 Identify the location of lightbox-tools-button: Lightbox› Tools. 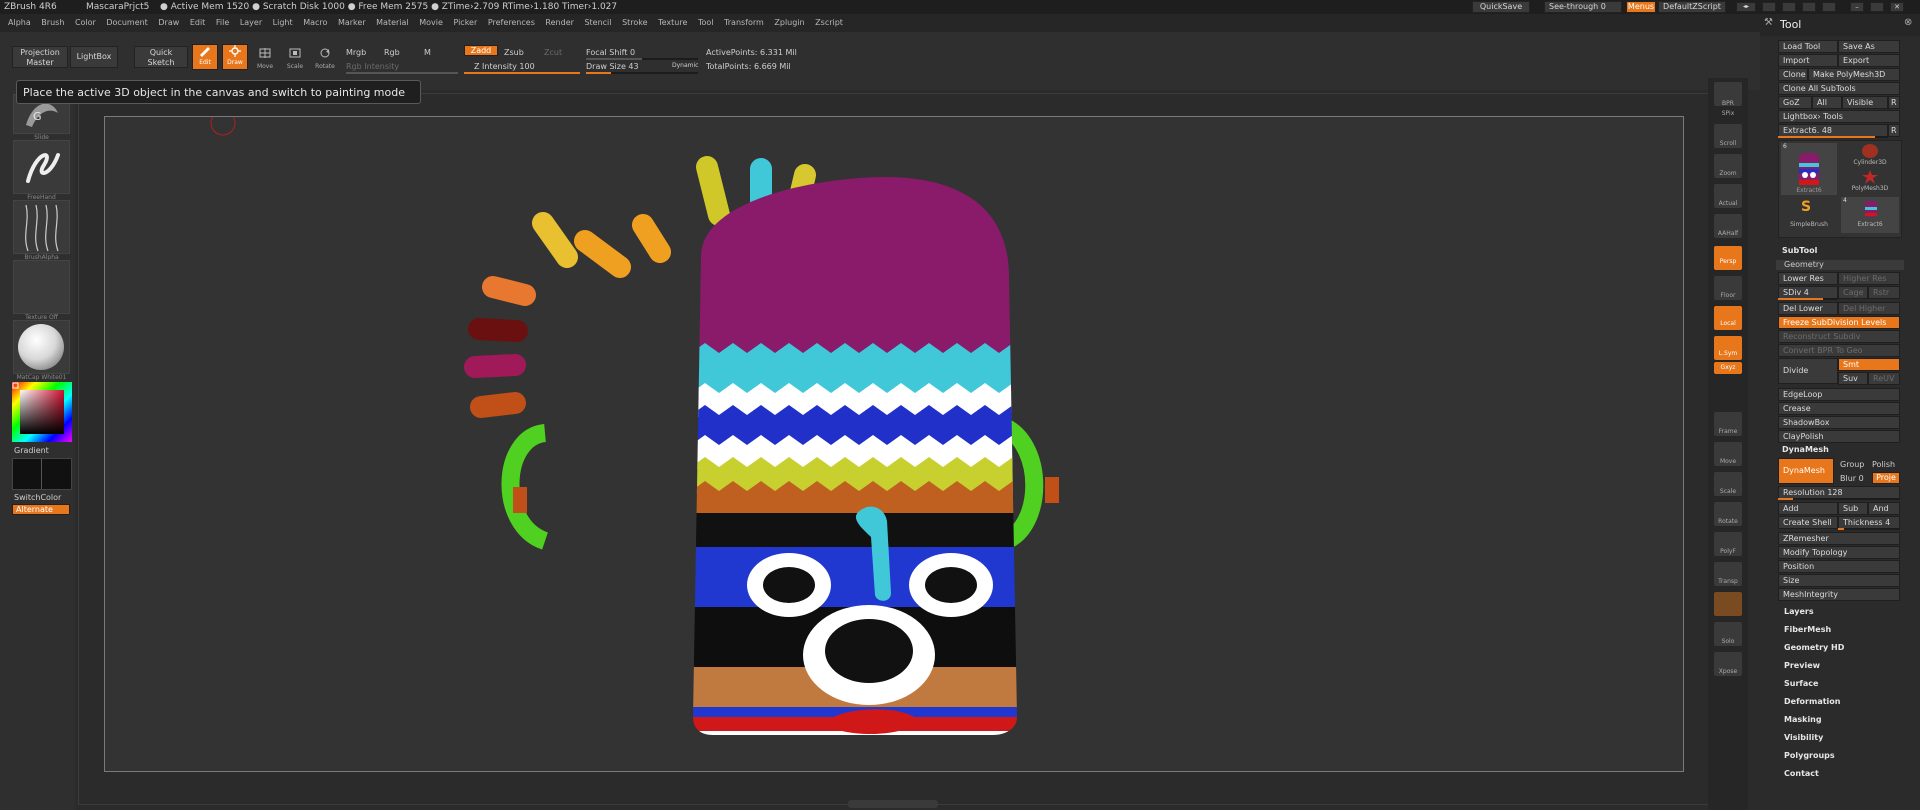
(1839, 116).